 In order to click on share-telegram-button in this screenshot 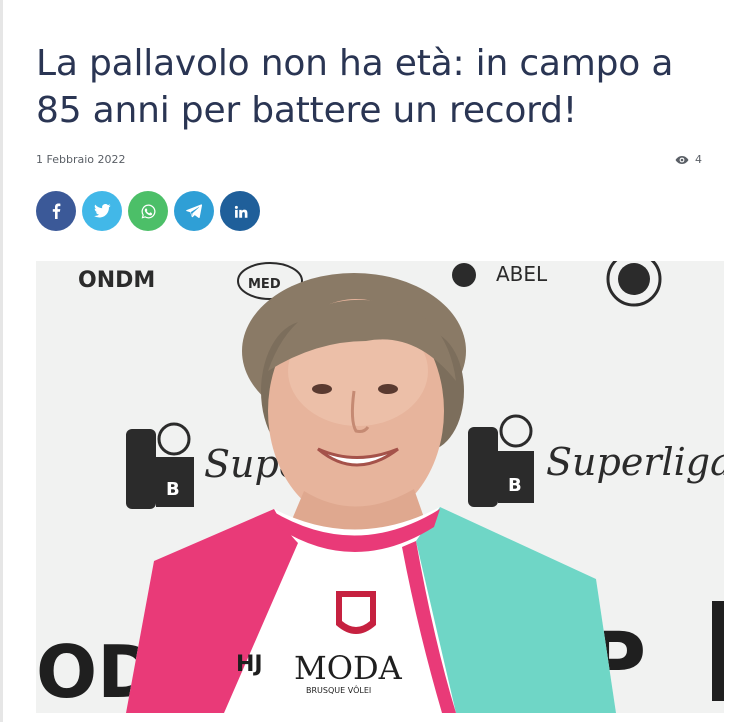, I will do `click(194, 211)`.